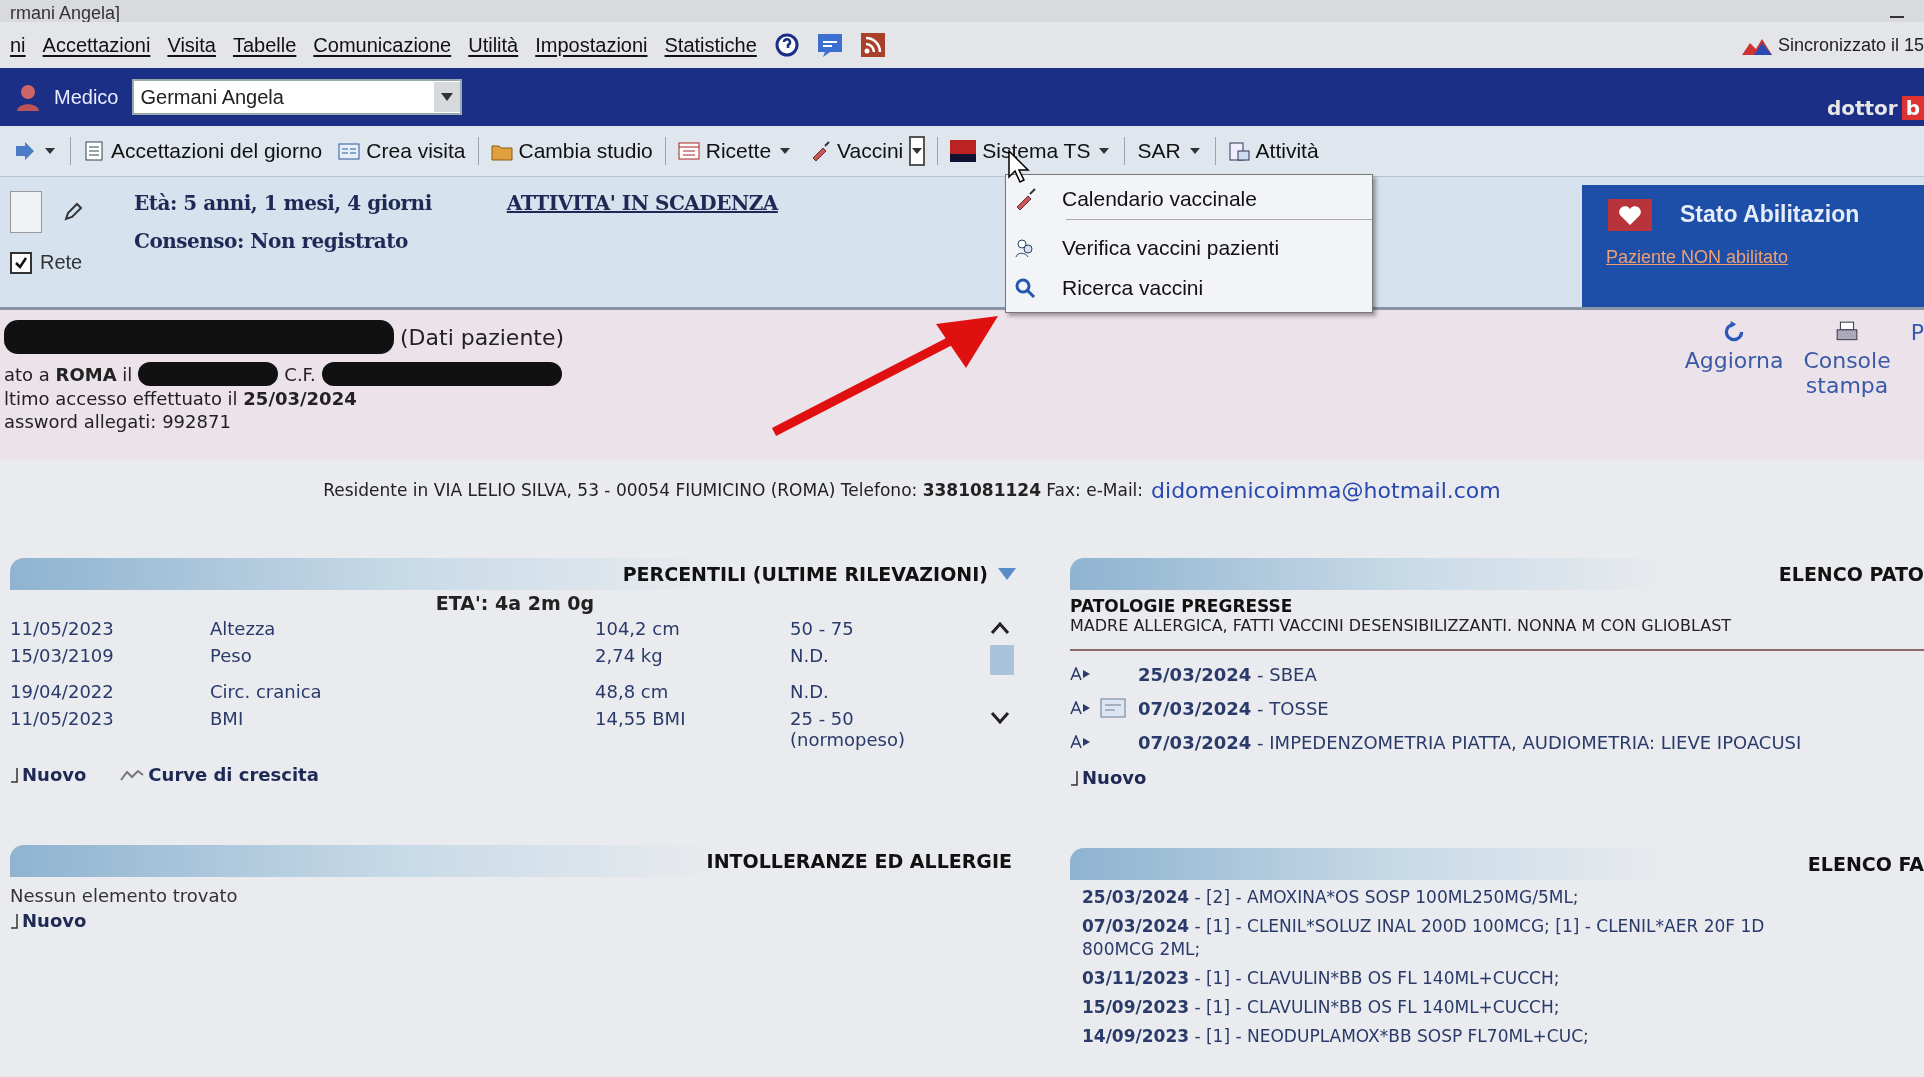 This screenshot has width=1924, height=1077. I want to click on email-link: didomenicoimma@hotmail.com, so click(1326, 490).